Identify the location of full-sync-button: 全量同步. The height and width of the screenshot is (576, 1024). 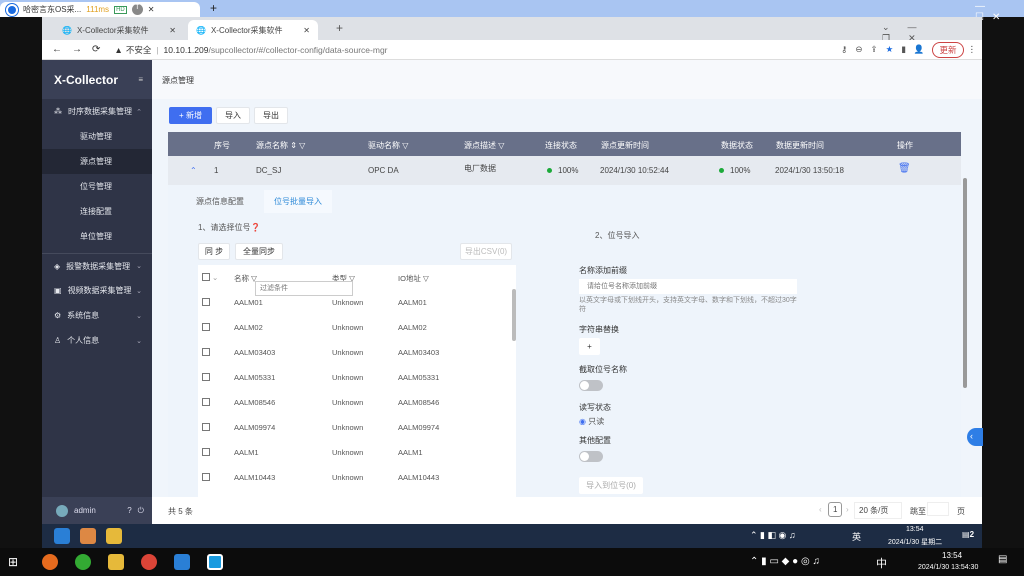
(259, 251).